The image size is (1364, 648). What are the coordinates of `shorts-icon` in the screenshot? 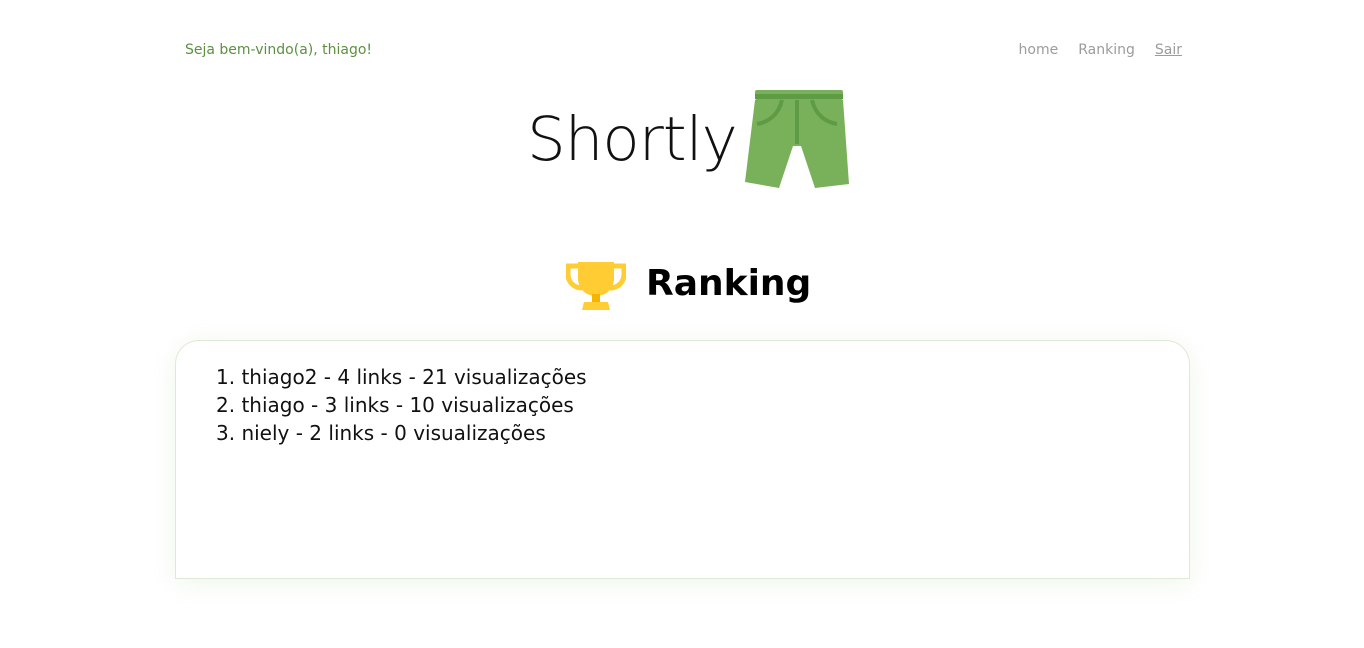 It's located at (796, 138).